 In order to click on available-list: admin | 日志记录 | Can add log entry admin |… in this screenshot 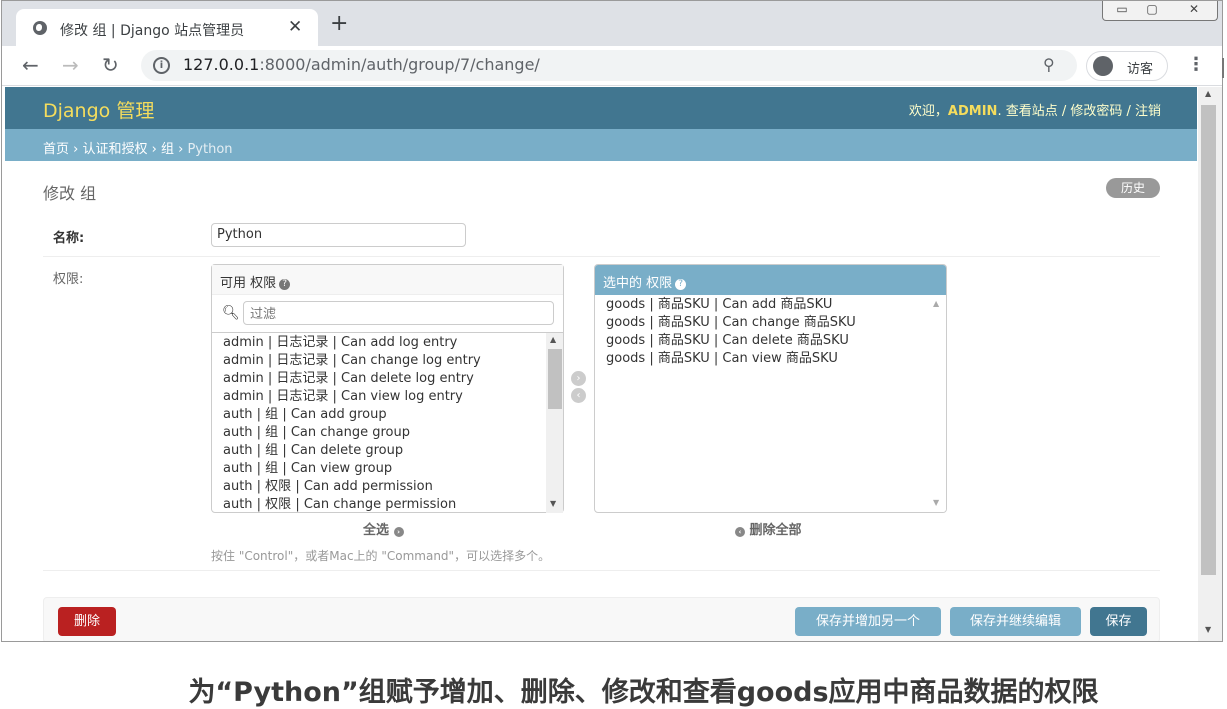, I will do `click(387, 423)`.